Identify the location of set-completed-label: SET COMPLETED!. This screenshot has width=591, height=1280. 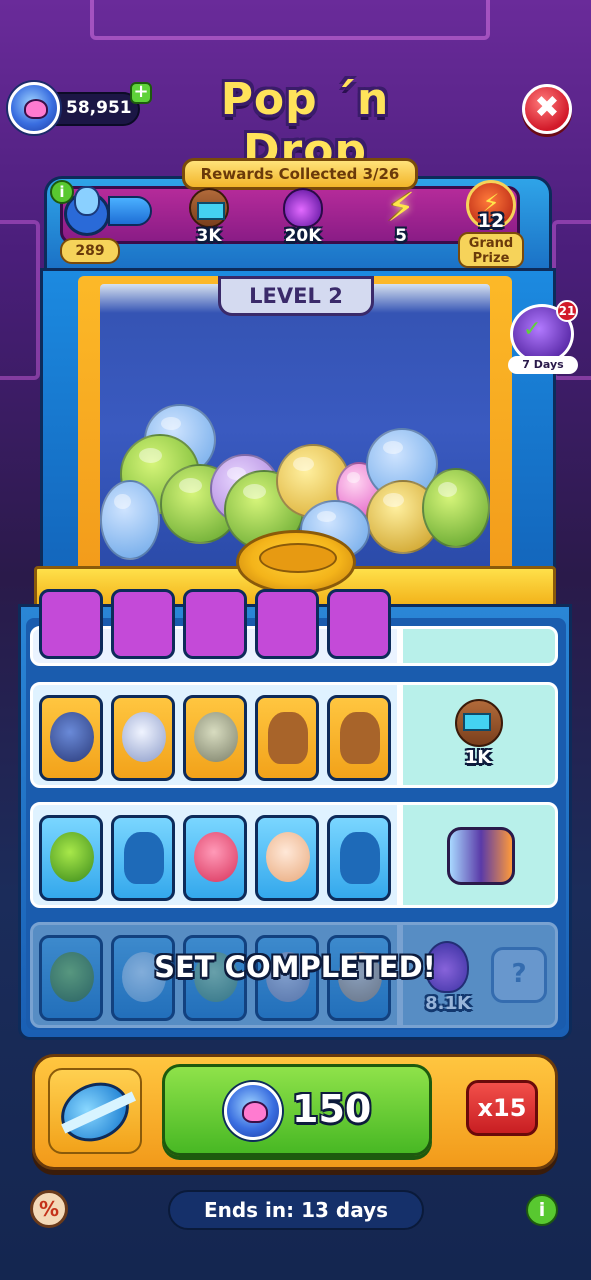
(295, 967).